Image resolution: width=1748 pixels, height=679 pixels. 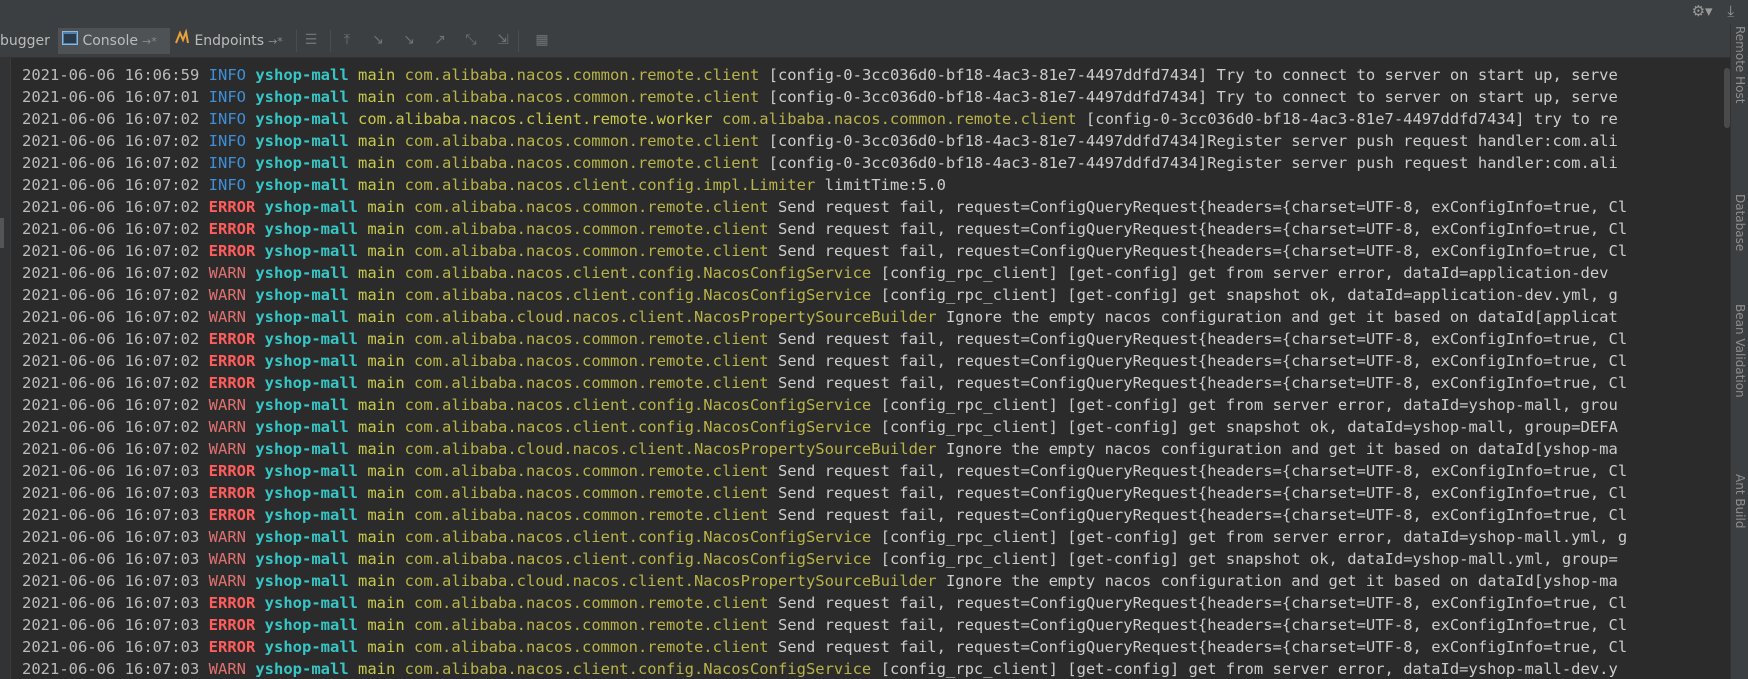 What do you see at coordinates (347, 40) in the screenshot?
I see `step-over-icon: ⤒` at bounding box center [347, 40].